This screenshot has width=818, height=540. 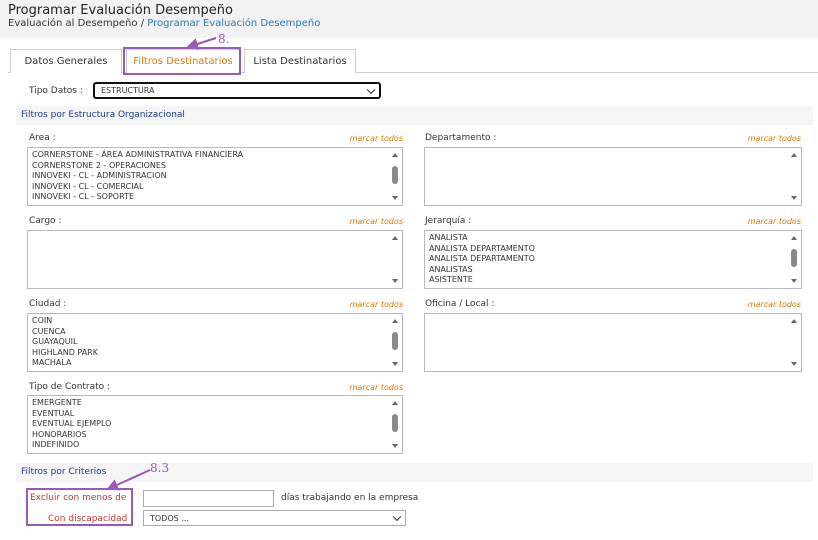 I want to click on section-criterios: Filtros por Criterios, so click(x=414, y=472).